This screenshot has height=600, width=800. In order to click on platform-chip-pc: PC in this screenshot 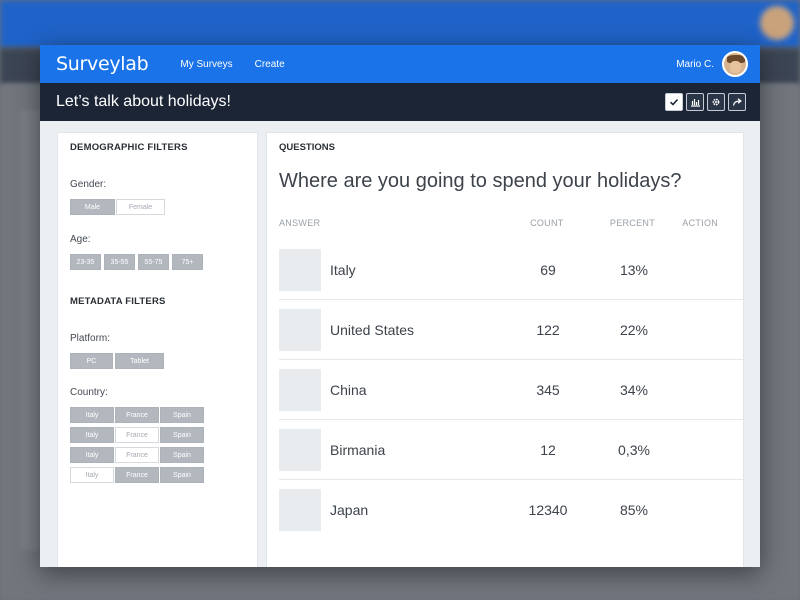, I will do `click(91, 361)`.